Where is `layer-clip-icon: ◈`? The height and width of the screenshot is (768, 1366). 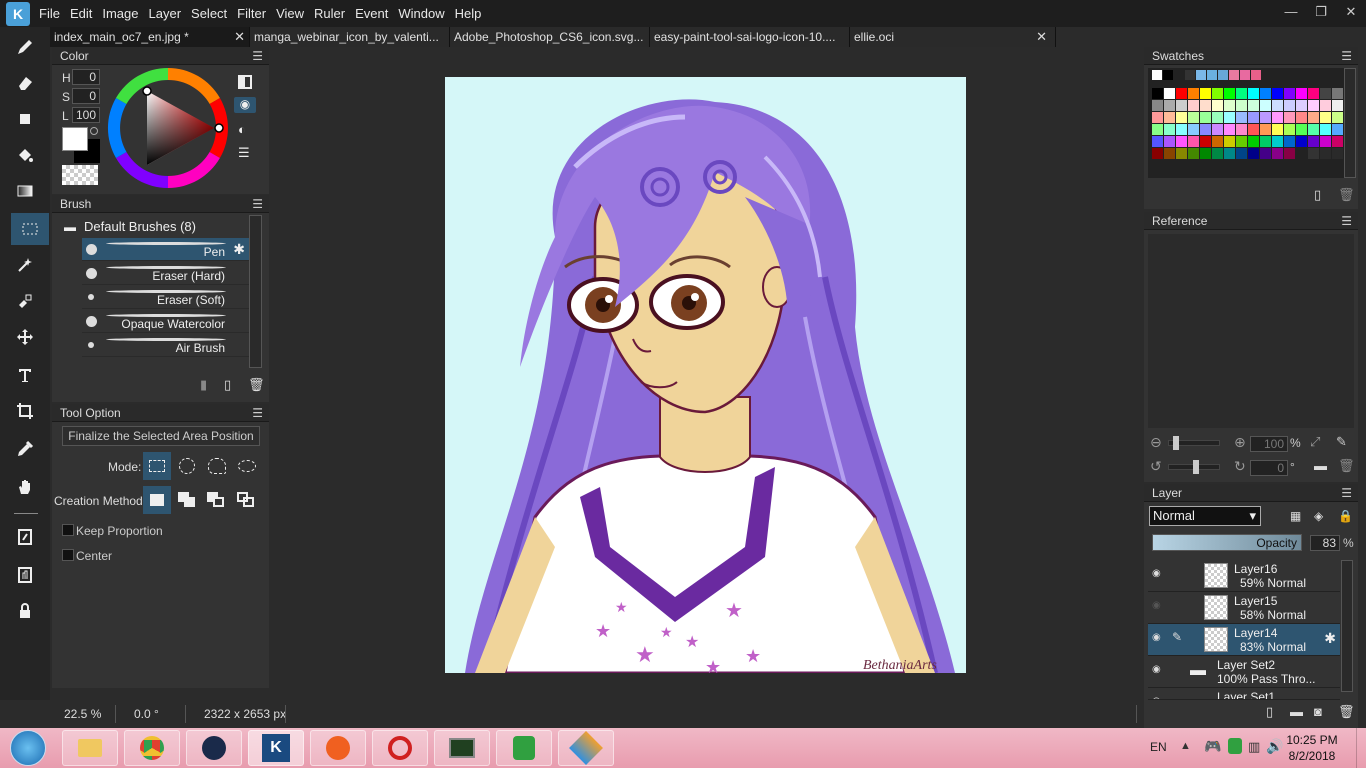 layer-clip-icon: ◈ is located at coordinates (1318, 516).